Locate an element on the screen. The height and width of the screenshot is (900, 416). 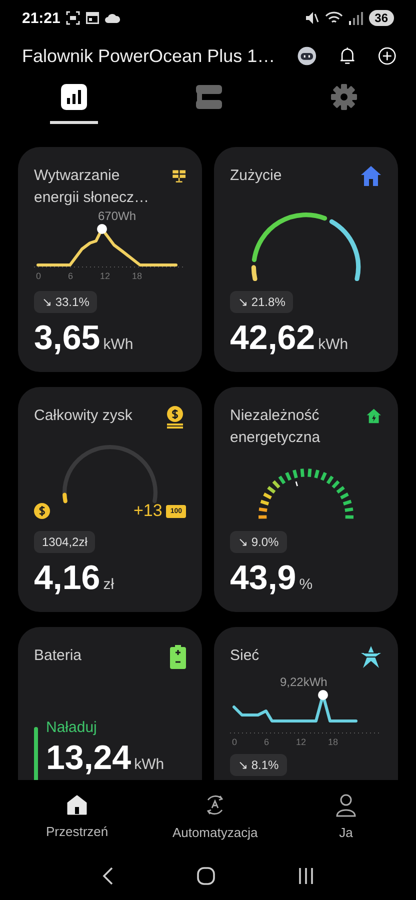
house-icon is located at coordinates (371, 176).